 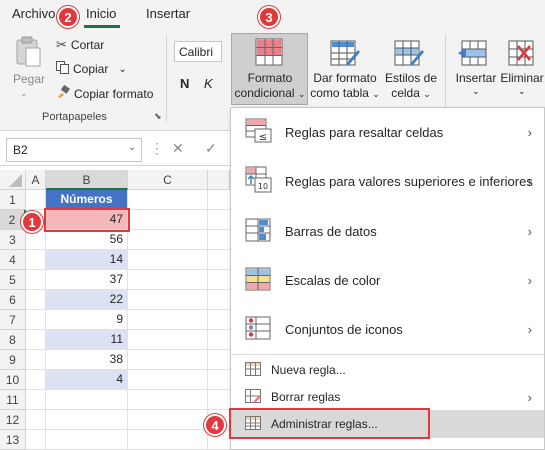 I want to click on row-header: 11, so click(x=13, y=400).